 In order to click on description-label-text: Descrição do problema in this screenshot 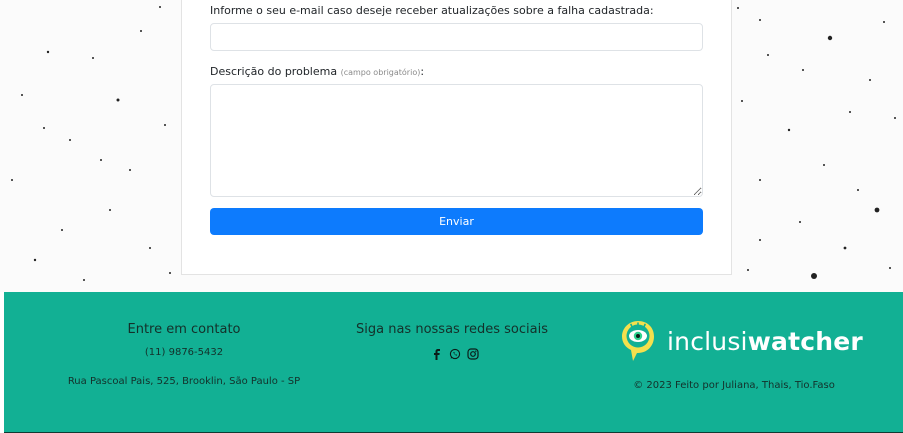, I will do `click(274, 71)`.